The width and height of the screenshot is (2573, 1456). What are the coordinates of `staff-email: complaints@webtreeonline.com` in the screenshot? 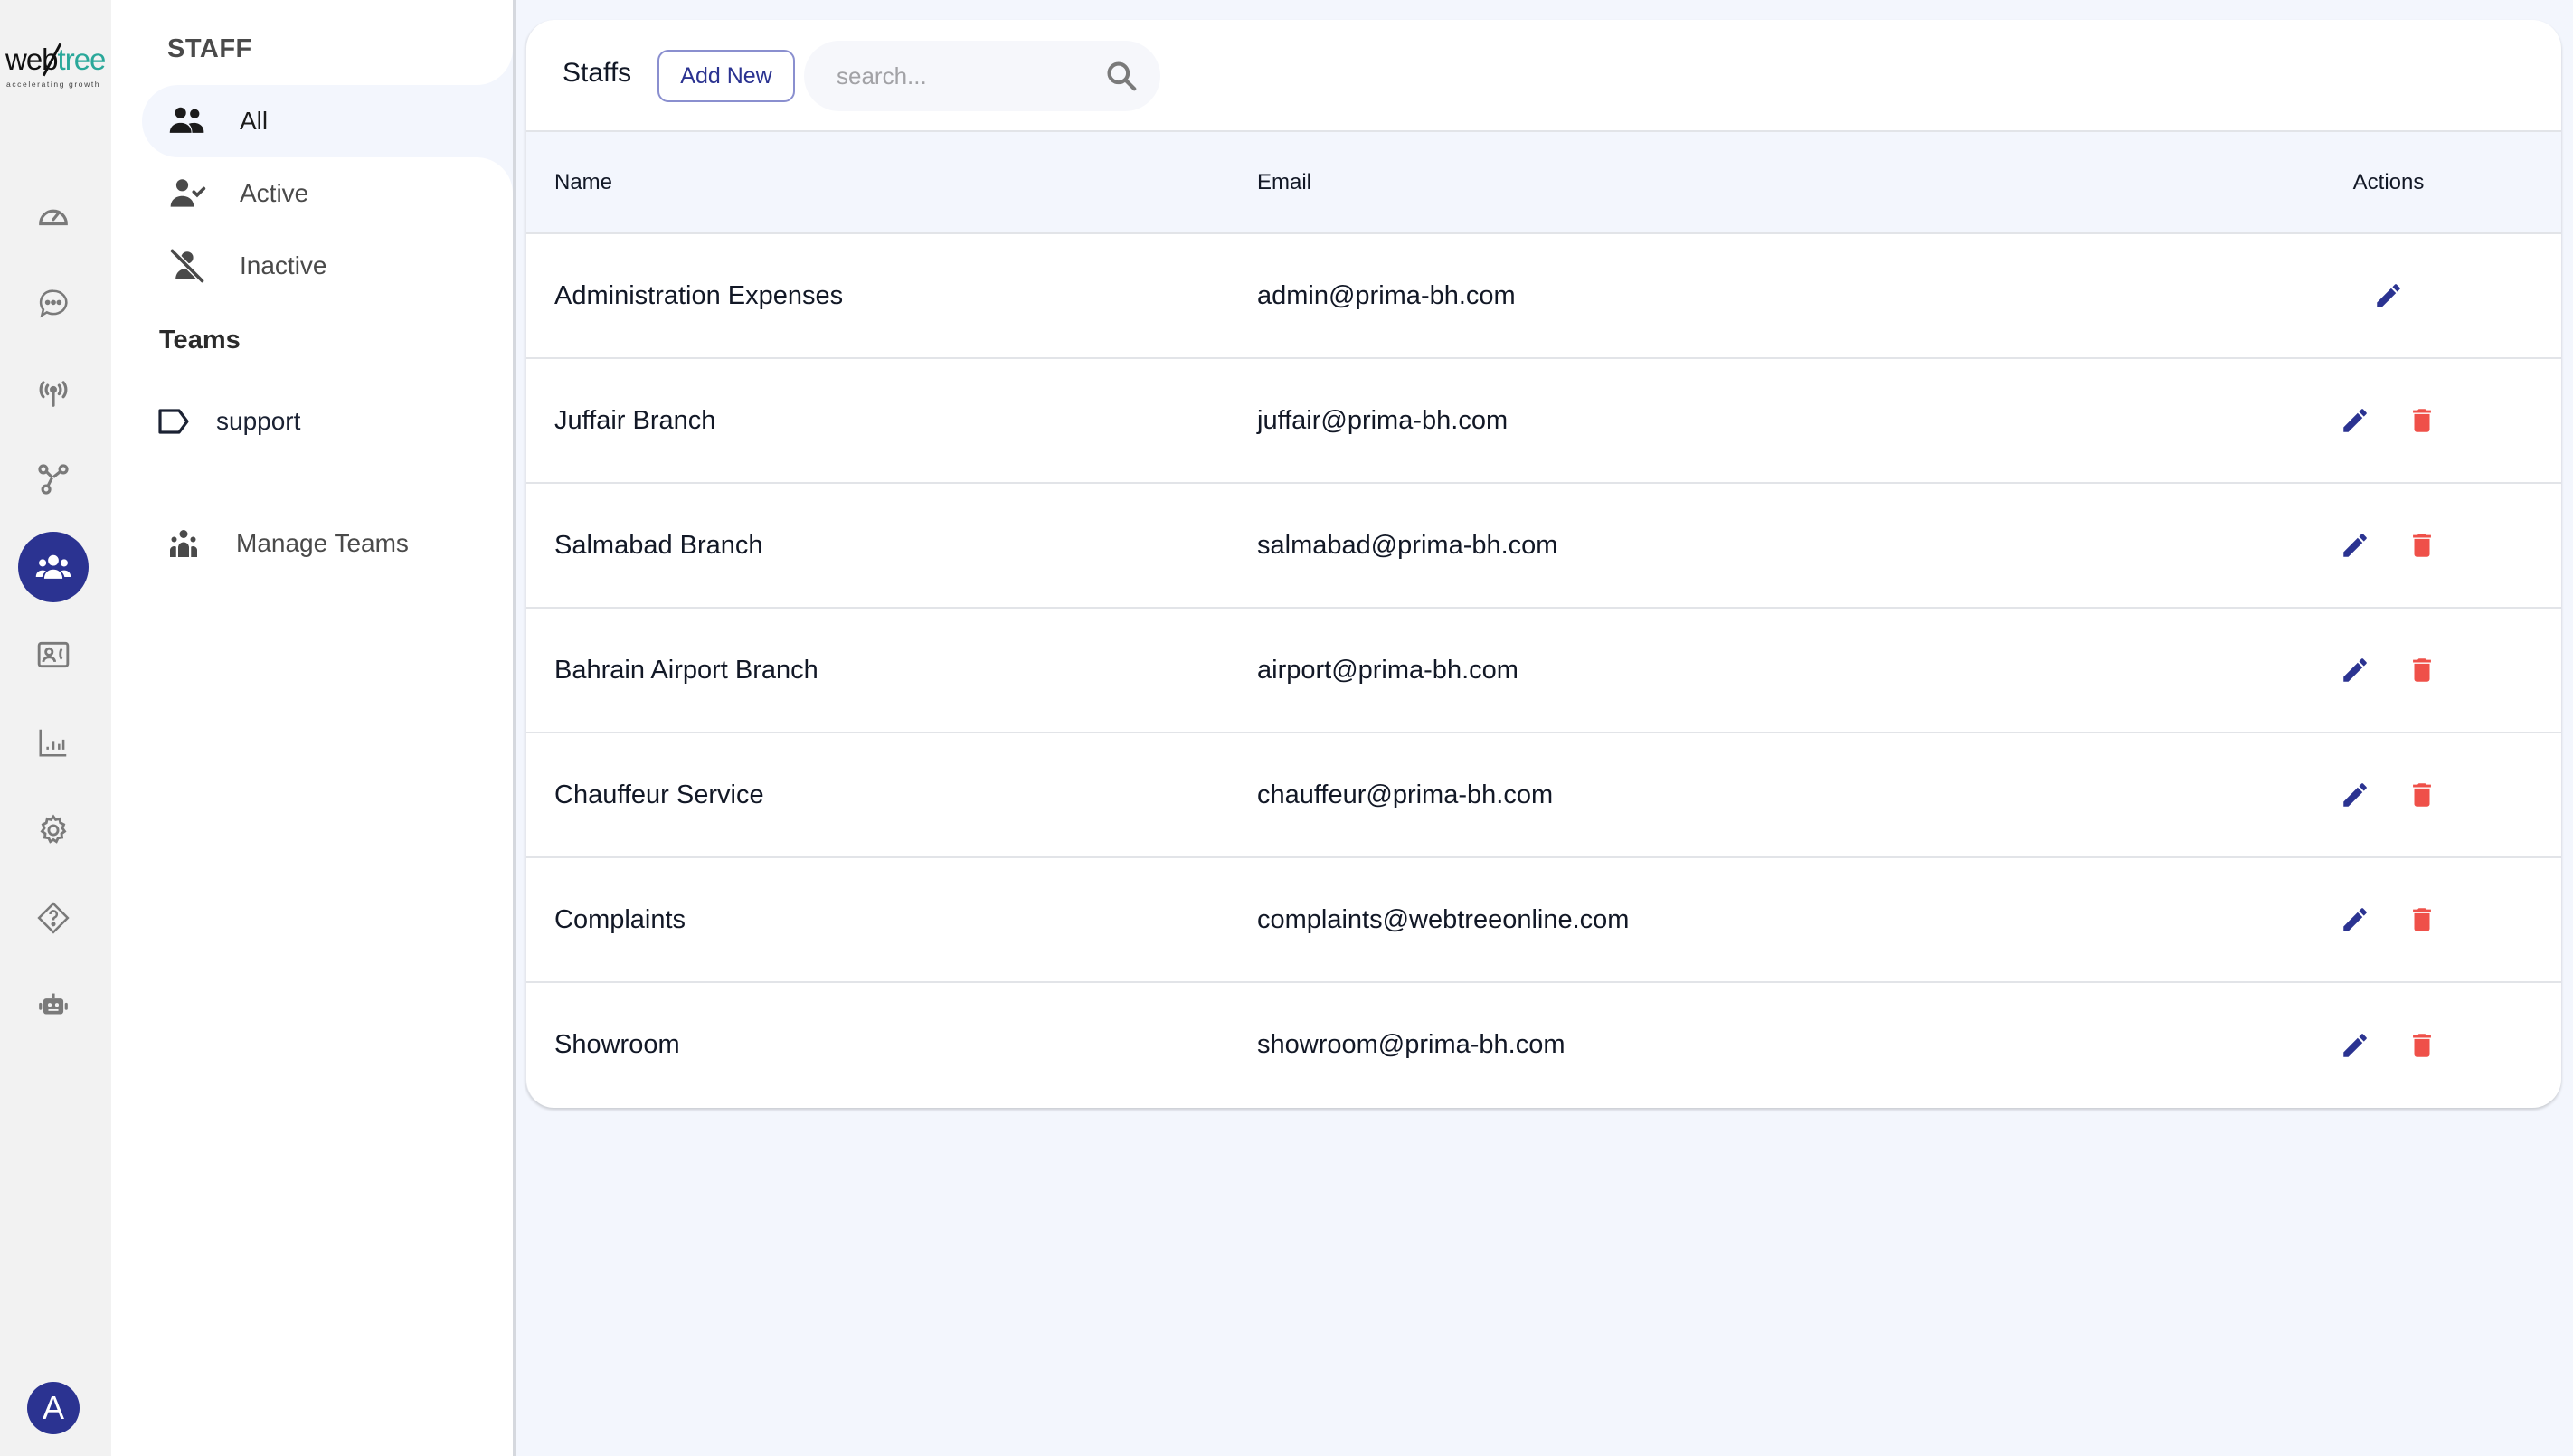 It's located at (1736, 920).